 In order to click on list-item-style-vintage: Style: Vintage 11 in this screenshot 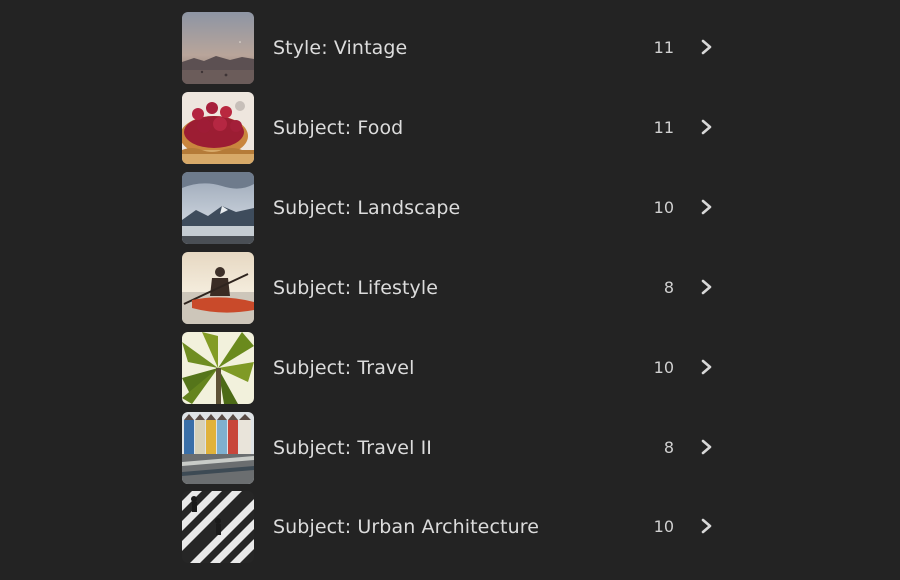, I will do `click(452, 48)`.